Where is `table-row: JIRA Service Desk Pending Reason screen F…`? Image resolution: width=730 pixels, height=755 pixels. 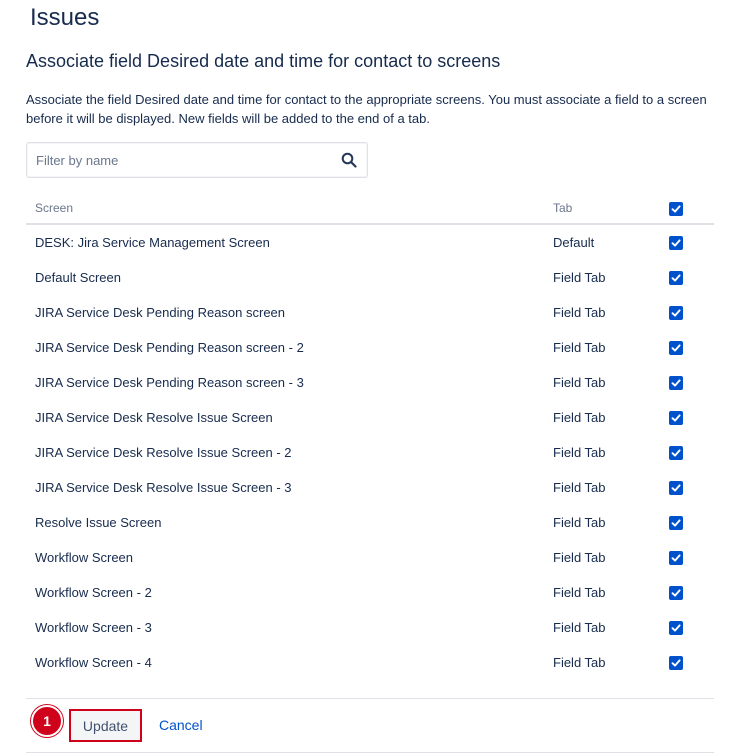 table-row: JIRA Service Desk Pending Reason screen F… is located at coordinates (370, 312).